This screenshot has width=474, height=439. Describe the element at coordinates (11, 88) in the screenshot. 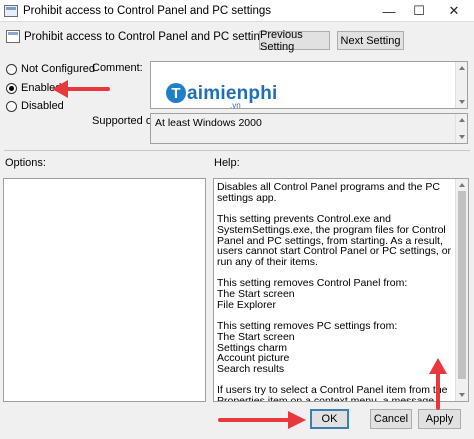

I see `radio-enabled-circle` at that location.